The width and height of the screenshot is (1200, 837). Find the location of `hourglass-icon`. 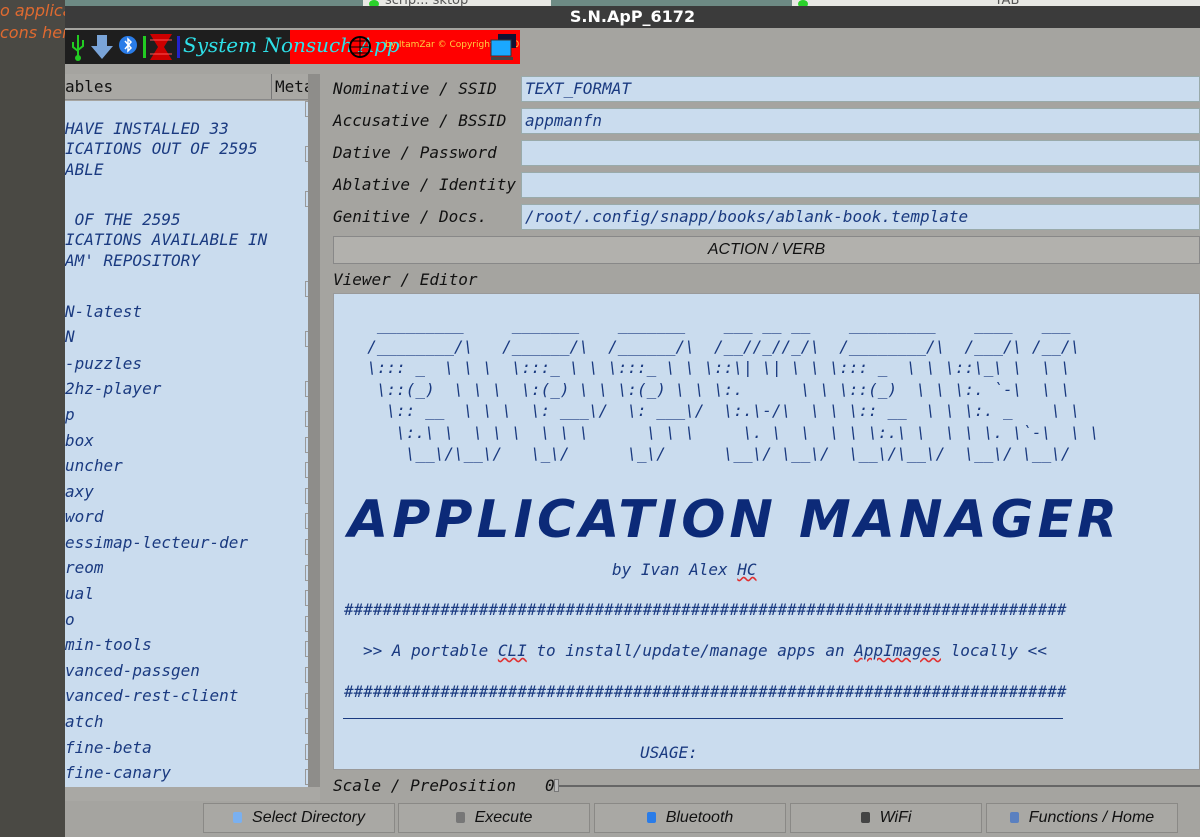

hourglass-icon is located at coordinates (161, 47).